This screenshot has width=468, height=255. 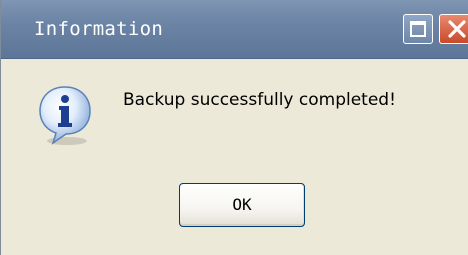 I want to click on ok-button: OK, so click(x=242, y=205).